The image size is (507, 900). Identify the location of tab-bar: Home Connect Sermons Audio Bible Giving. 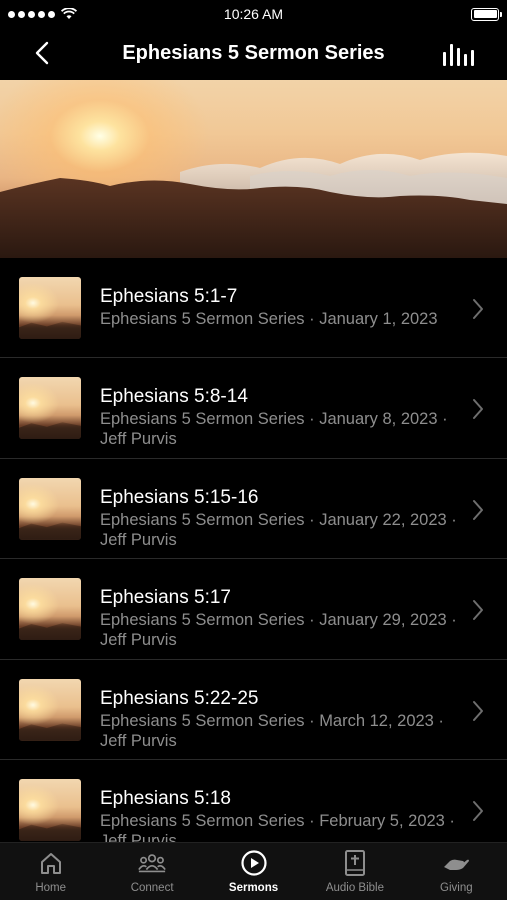
(253, 871).